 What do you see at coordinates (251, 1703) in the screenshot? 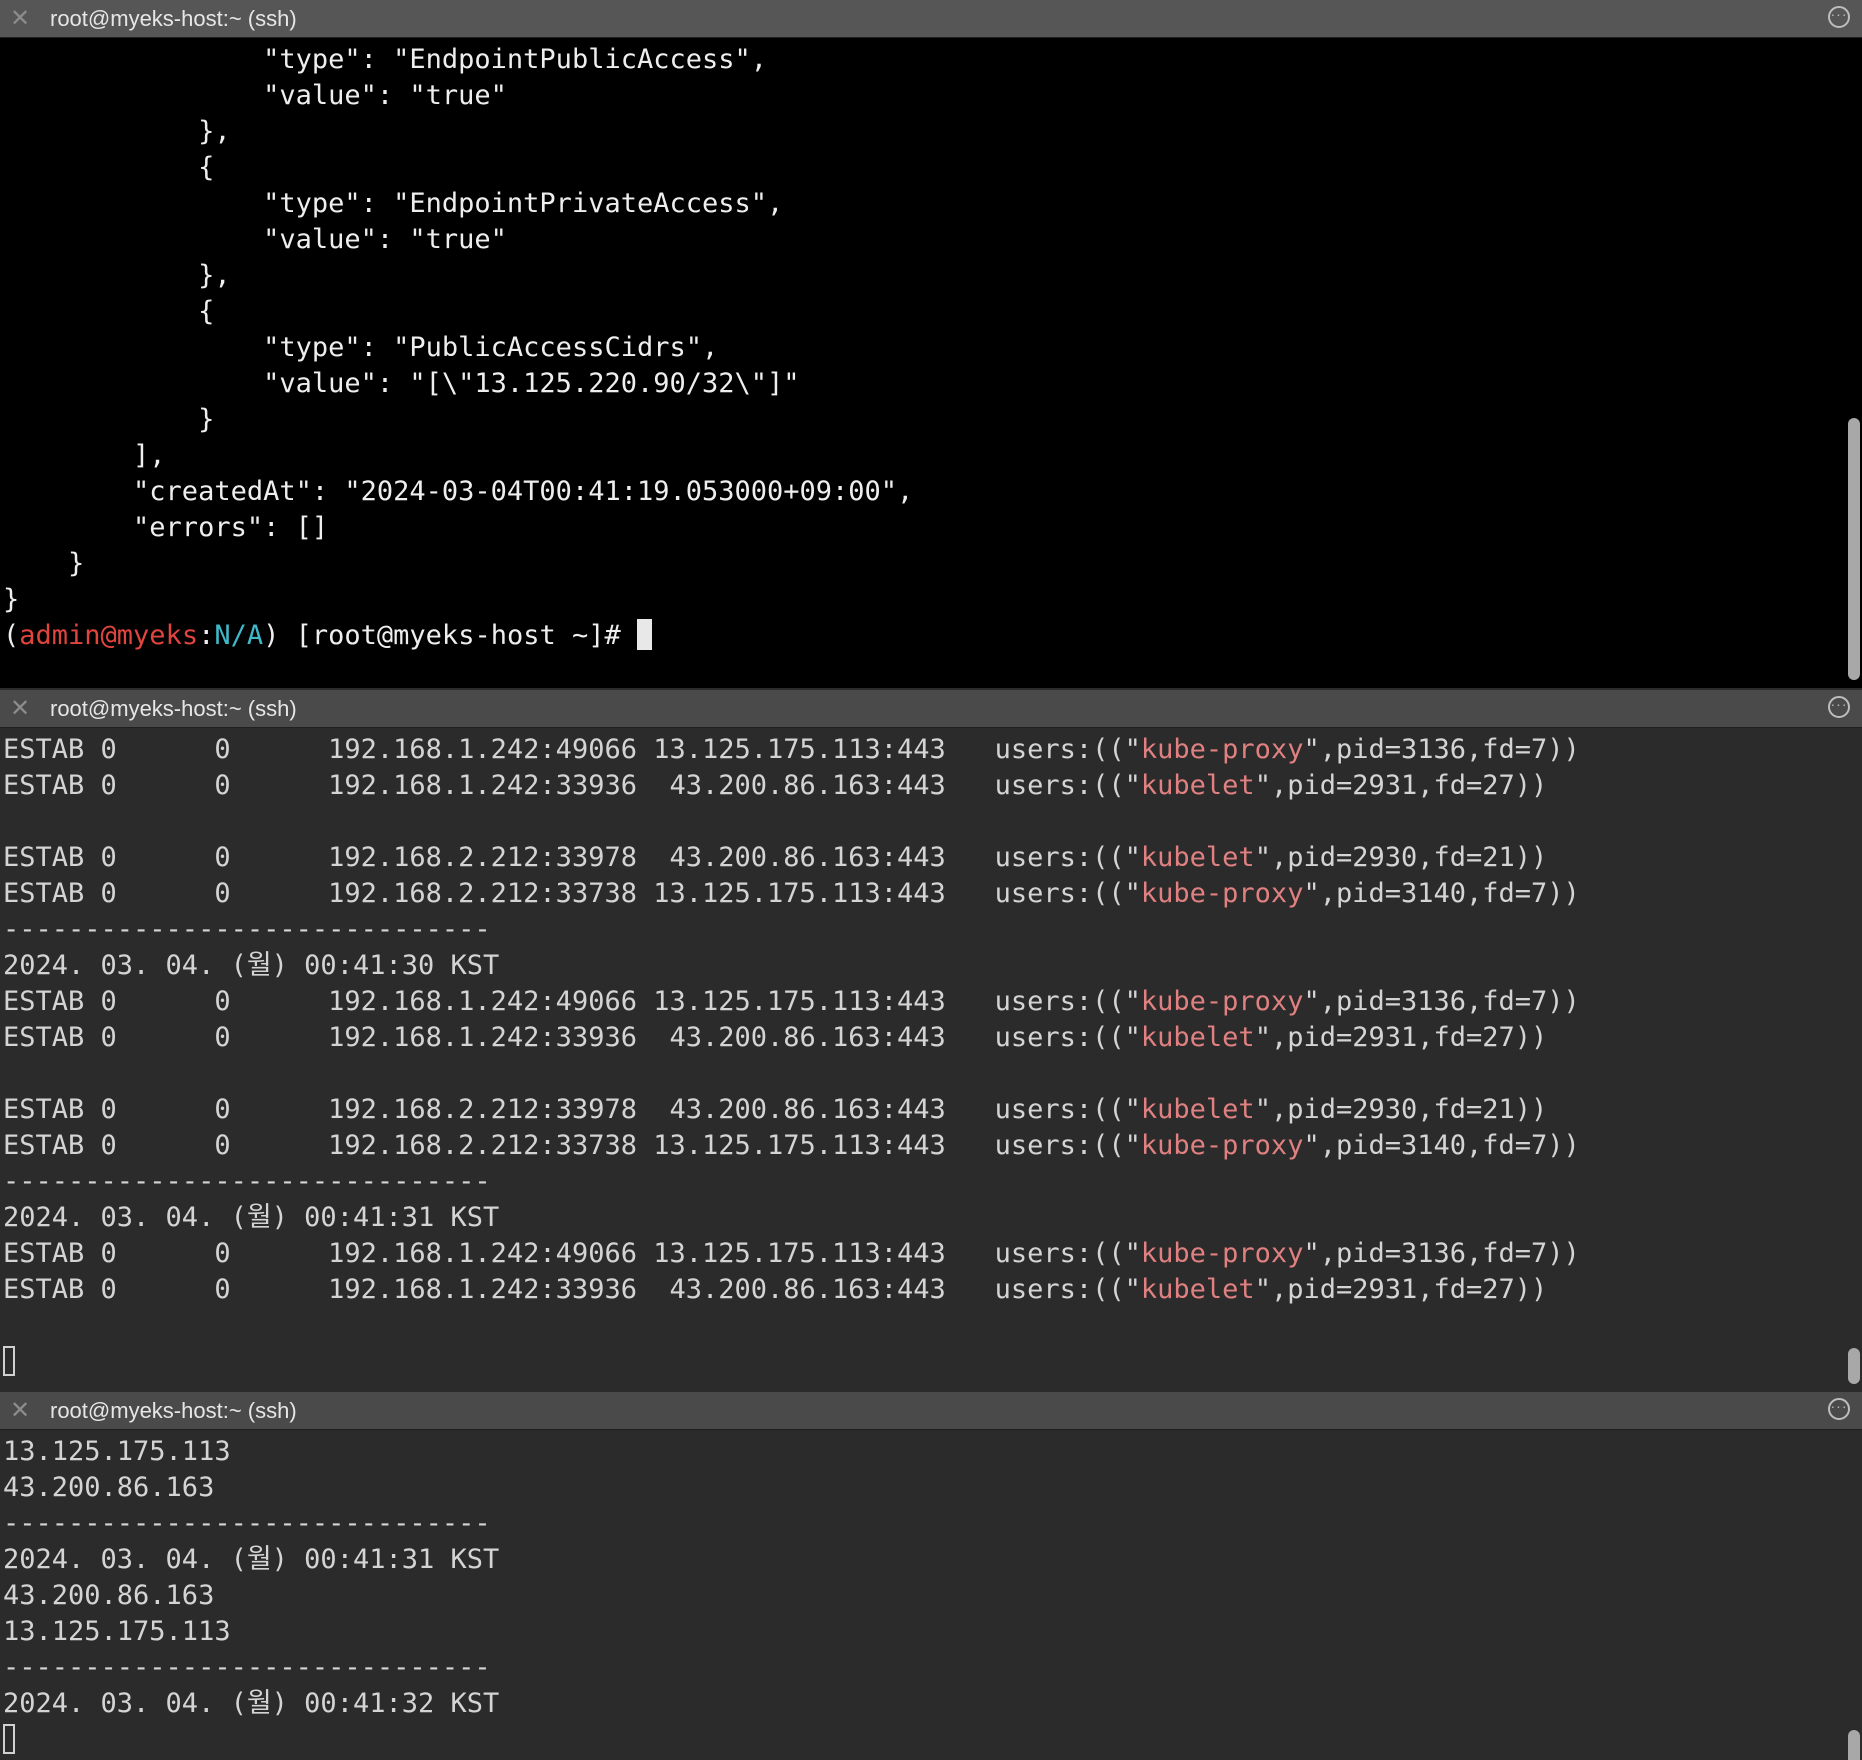
I see `output-line: 2024. 03. 04. (월) 00:41:32 KST` at bounding box center [251, 1703].